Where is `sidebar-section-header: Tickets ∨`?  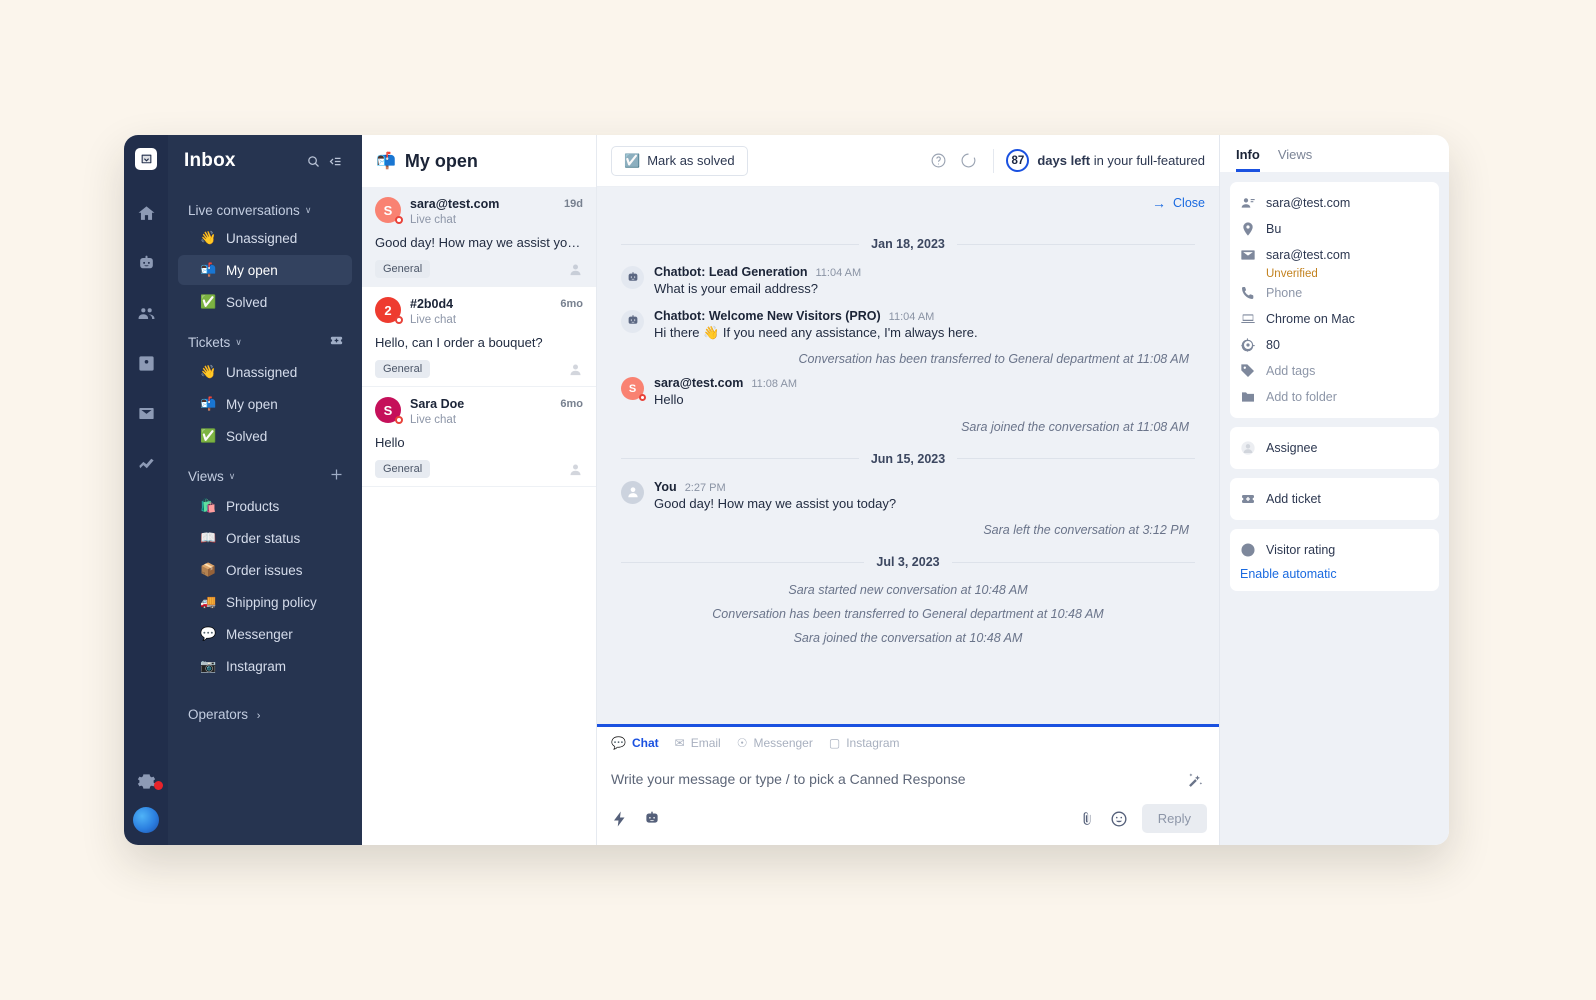 sidebar-section-header: Tickets ∨ is located at coordinates (265, 342).